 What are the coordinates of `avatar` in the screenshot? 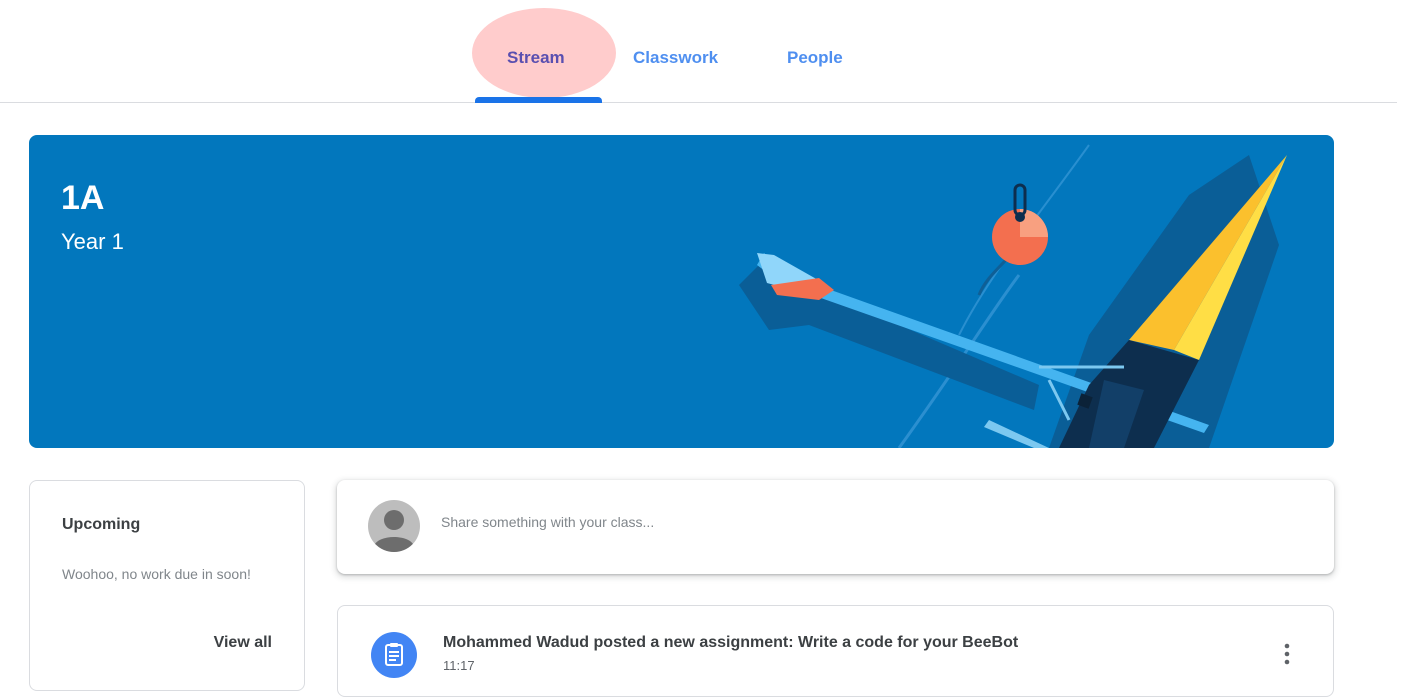 It's located at (394, 526).